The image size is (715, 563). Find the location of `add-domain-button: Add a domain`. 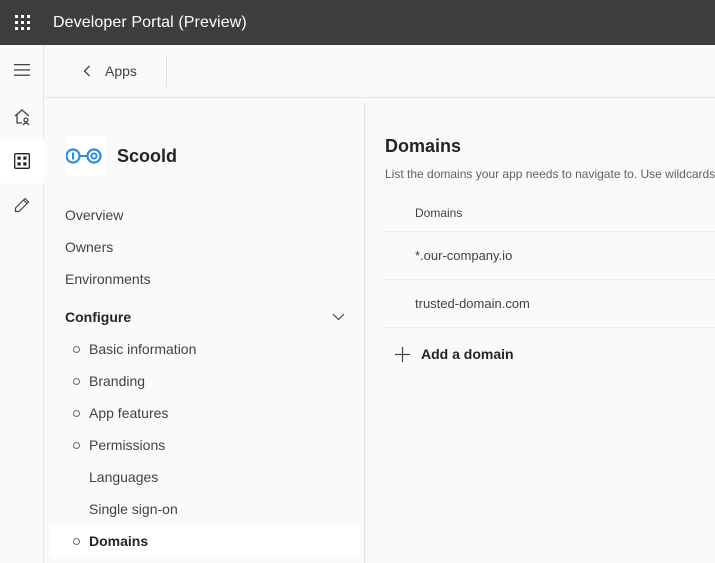

add-domain-button: Add a domain is located at coordinates (454, 354).